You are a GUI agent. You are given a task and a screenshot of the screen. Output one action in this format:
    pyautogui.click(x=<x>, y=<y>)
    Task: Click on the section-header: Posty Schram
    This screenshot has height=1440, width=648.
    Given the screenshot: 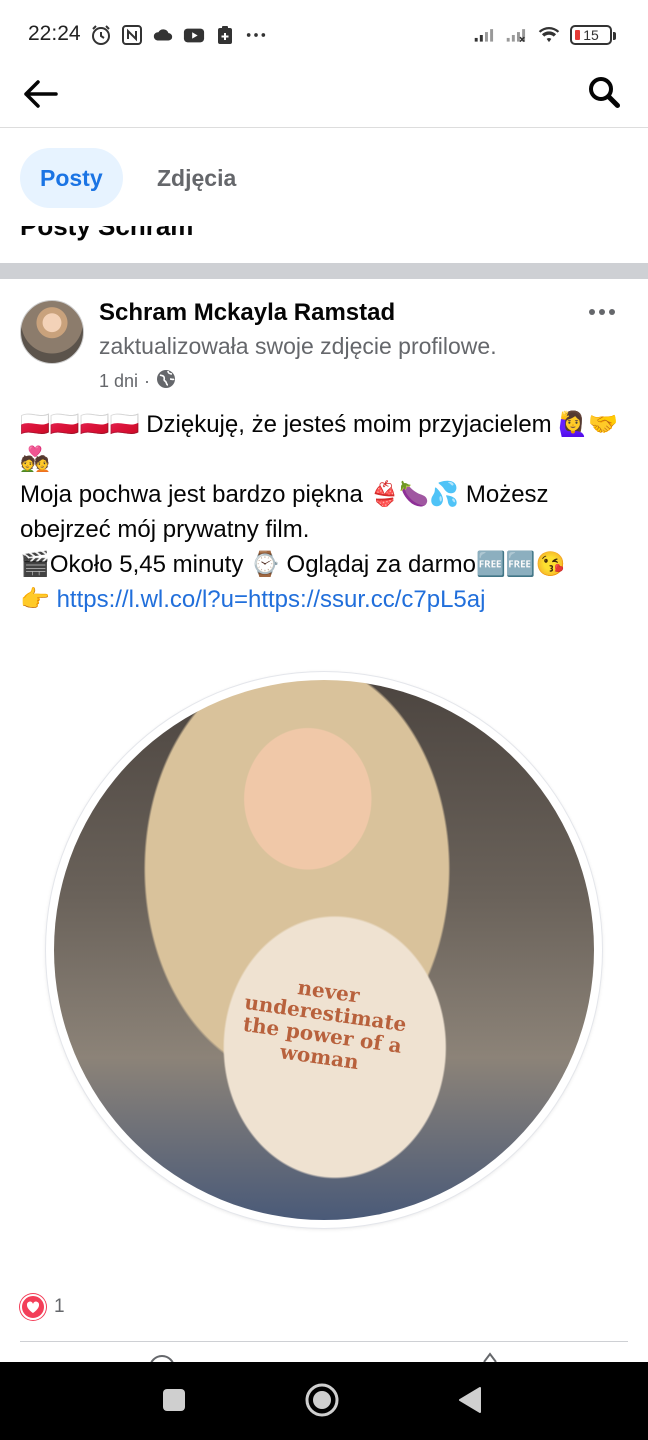 What is the action you would take?
    pyautogui.click(x=324, y=244)
    